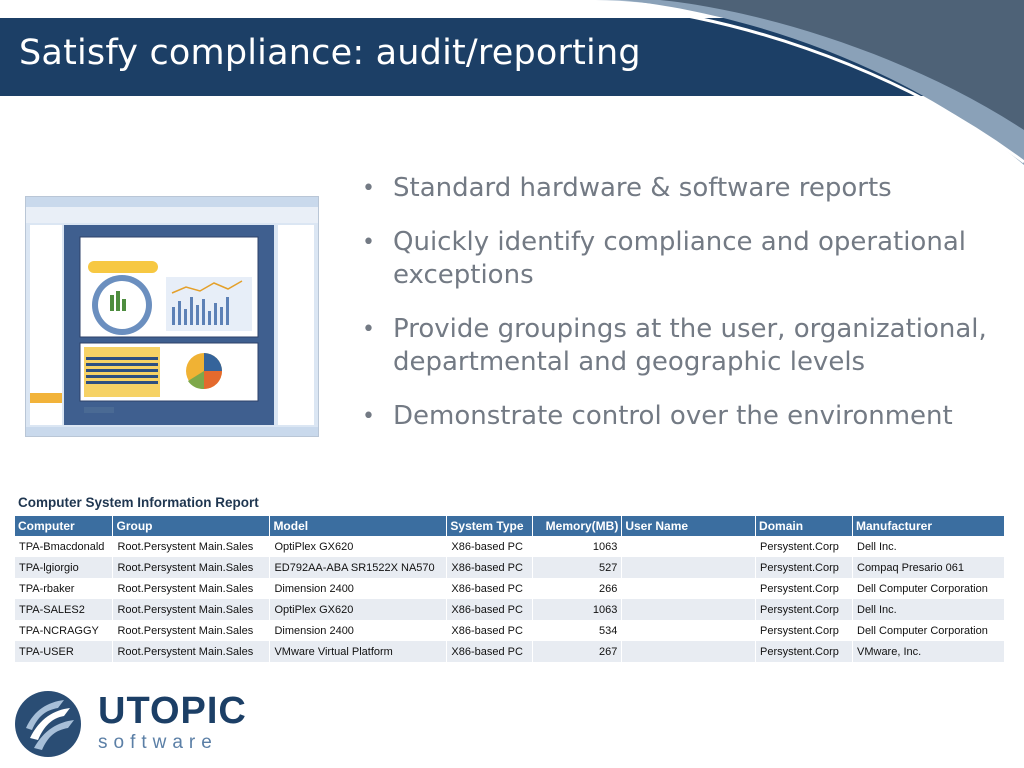  I want to click on table-cell: TPA-USER, so click(64, 651).